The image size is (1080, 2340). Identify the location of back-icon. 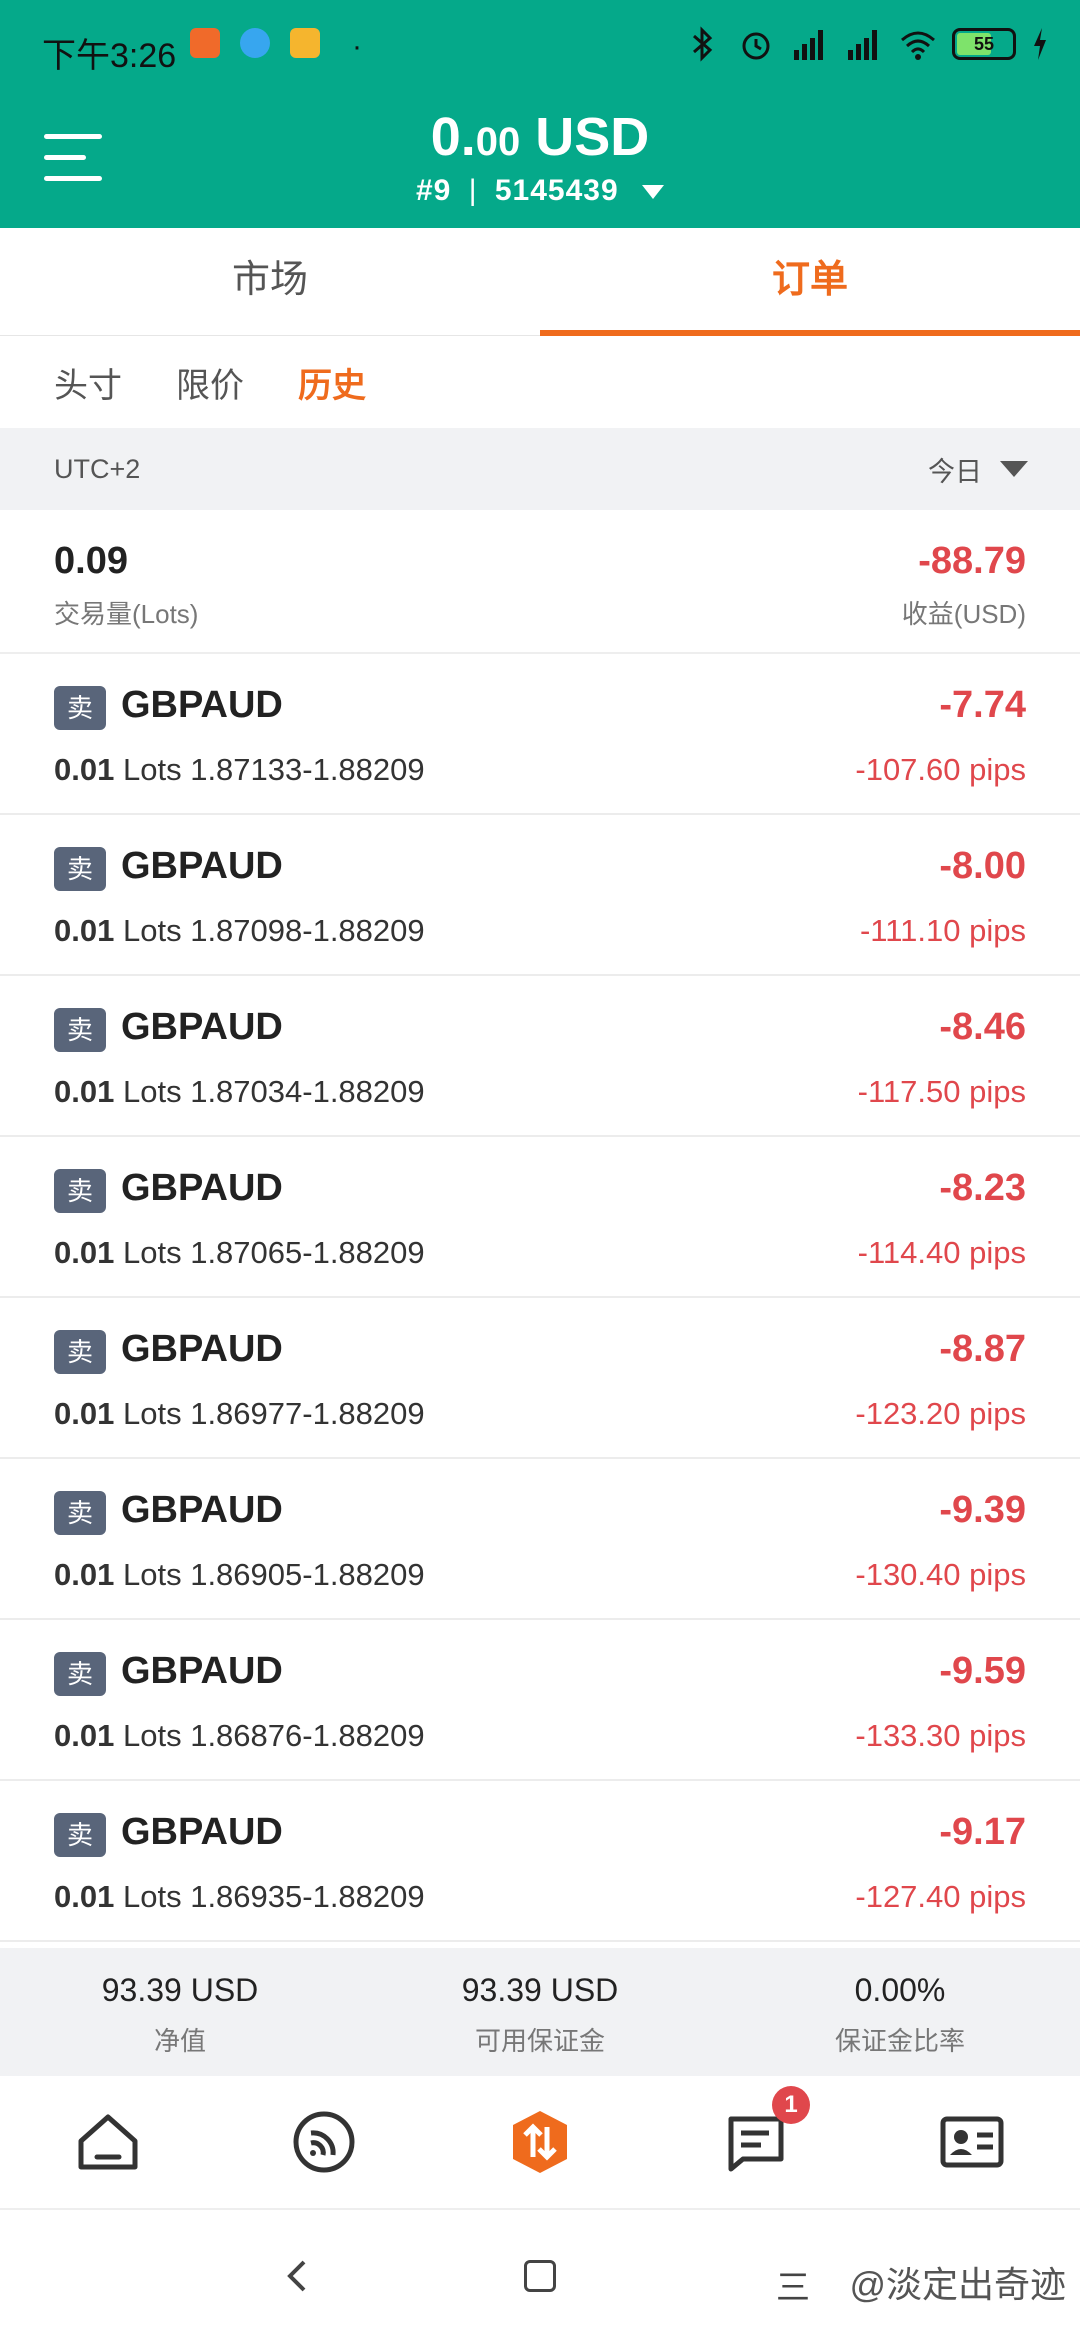
(298, 2276).